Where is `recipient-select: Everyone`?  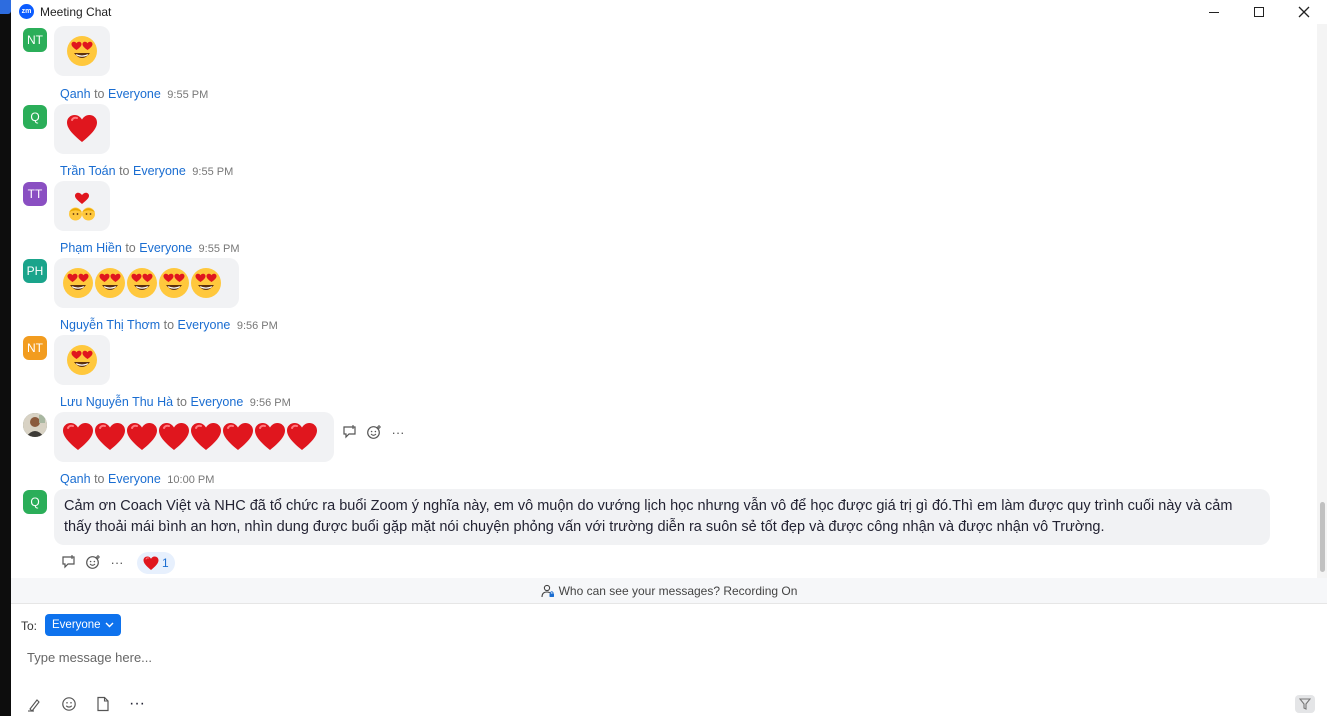 recipient-select: Everyone is located at coordinates (83, 625).